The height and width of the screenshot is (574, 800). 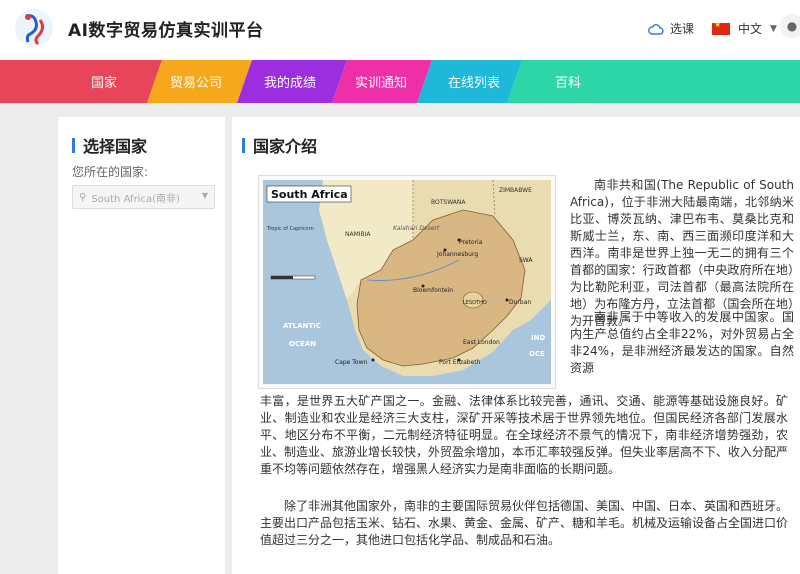 I want to click on main-nav: 国家 贸易公司 我的成绩 实训通知 在线列表 百科, so click(x=400, y=81).